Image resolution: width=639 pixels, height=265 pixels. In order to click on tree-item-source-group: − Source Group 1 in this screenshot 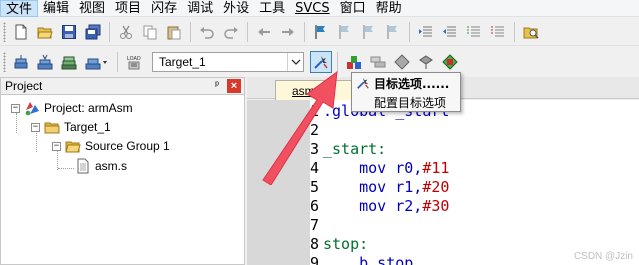, I will do `click(111, 146)`.